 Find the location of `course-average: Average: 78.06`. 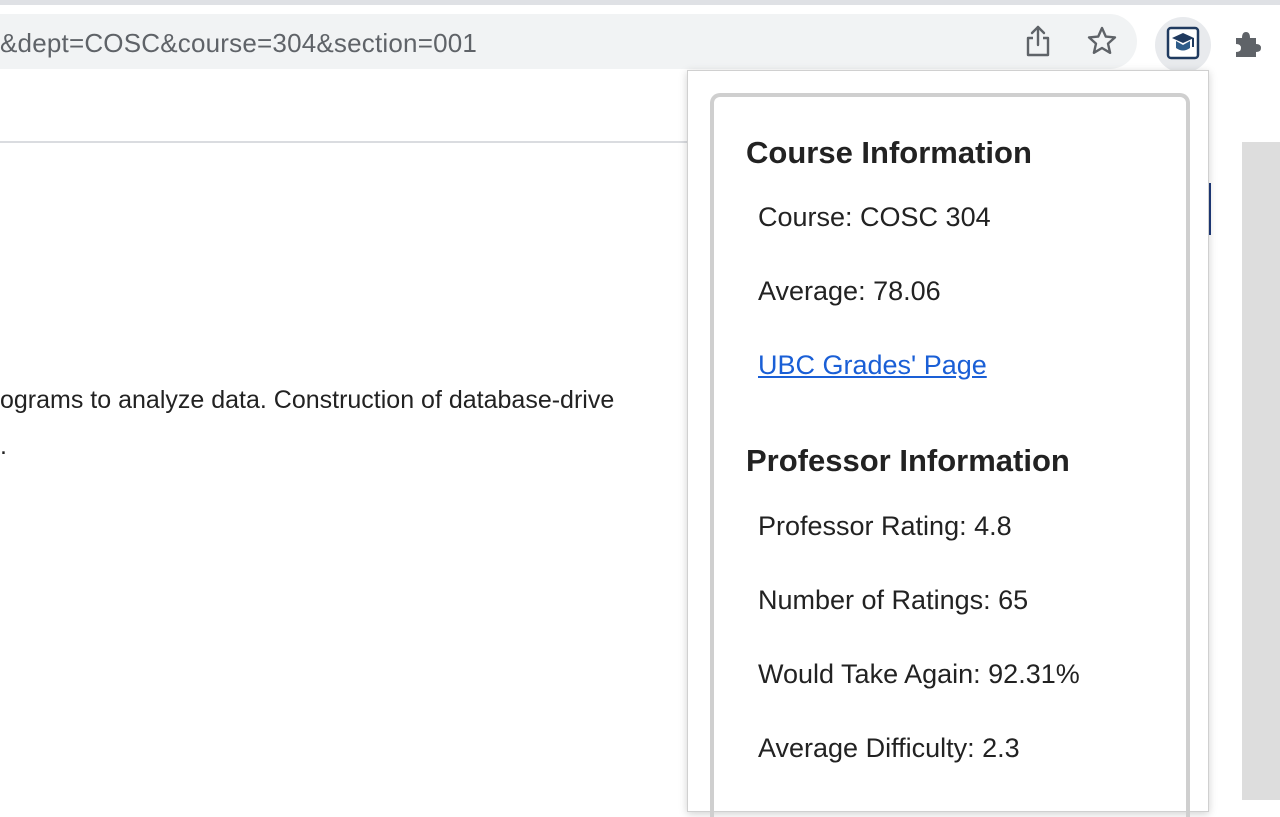

course-average: Average: 78.06 is located at coordinates (849, 291).